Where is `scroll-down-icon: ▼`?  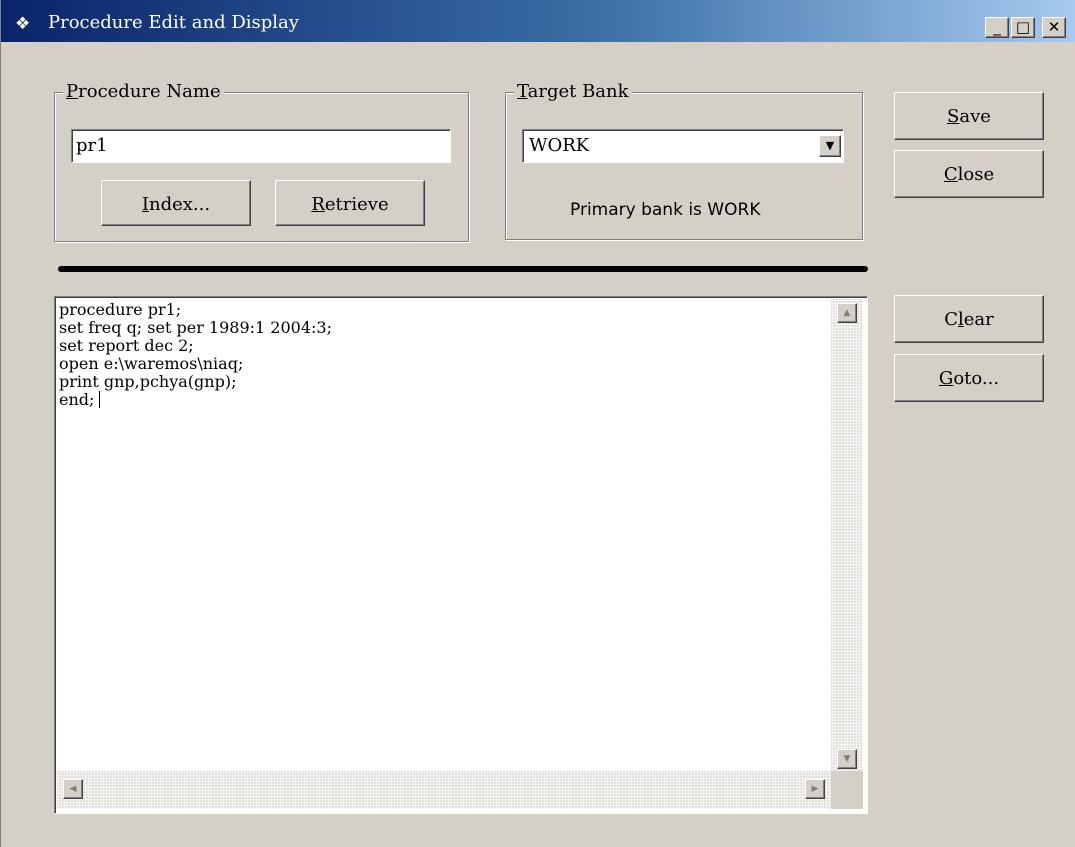 scroll-down-icon: ▼ is located at coordinates (847, 759).